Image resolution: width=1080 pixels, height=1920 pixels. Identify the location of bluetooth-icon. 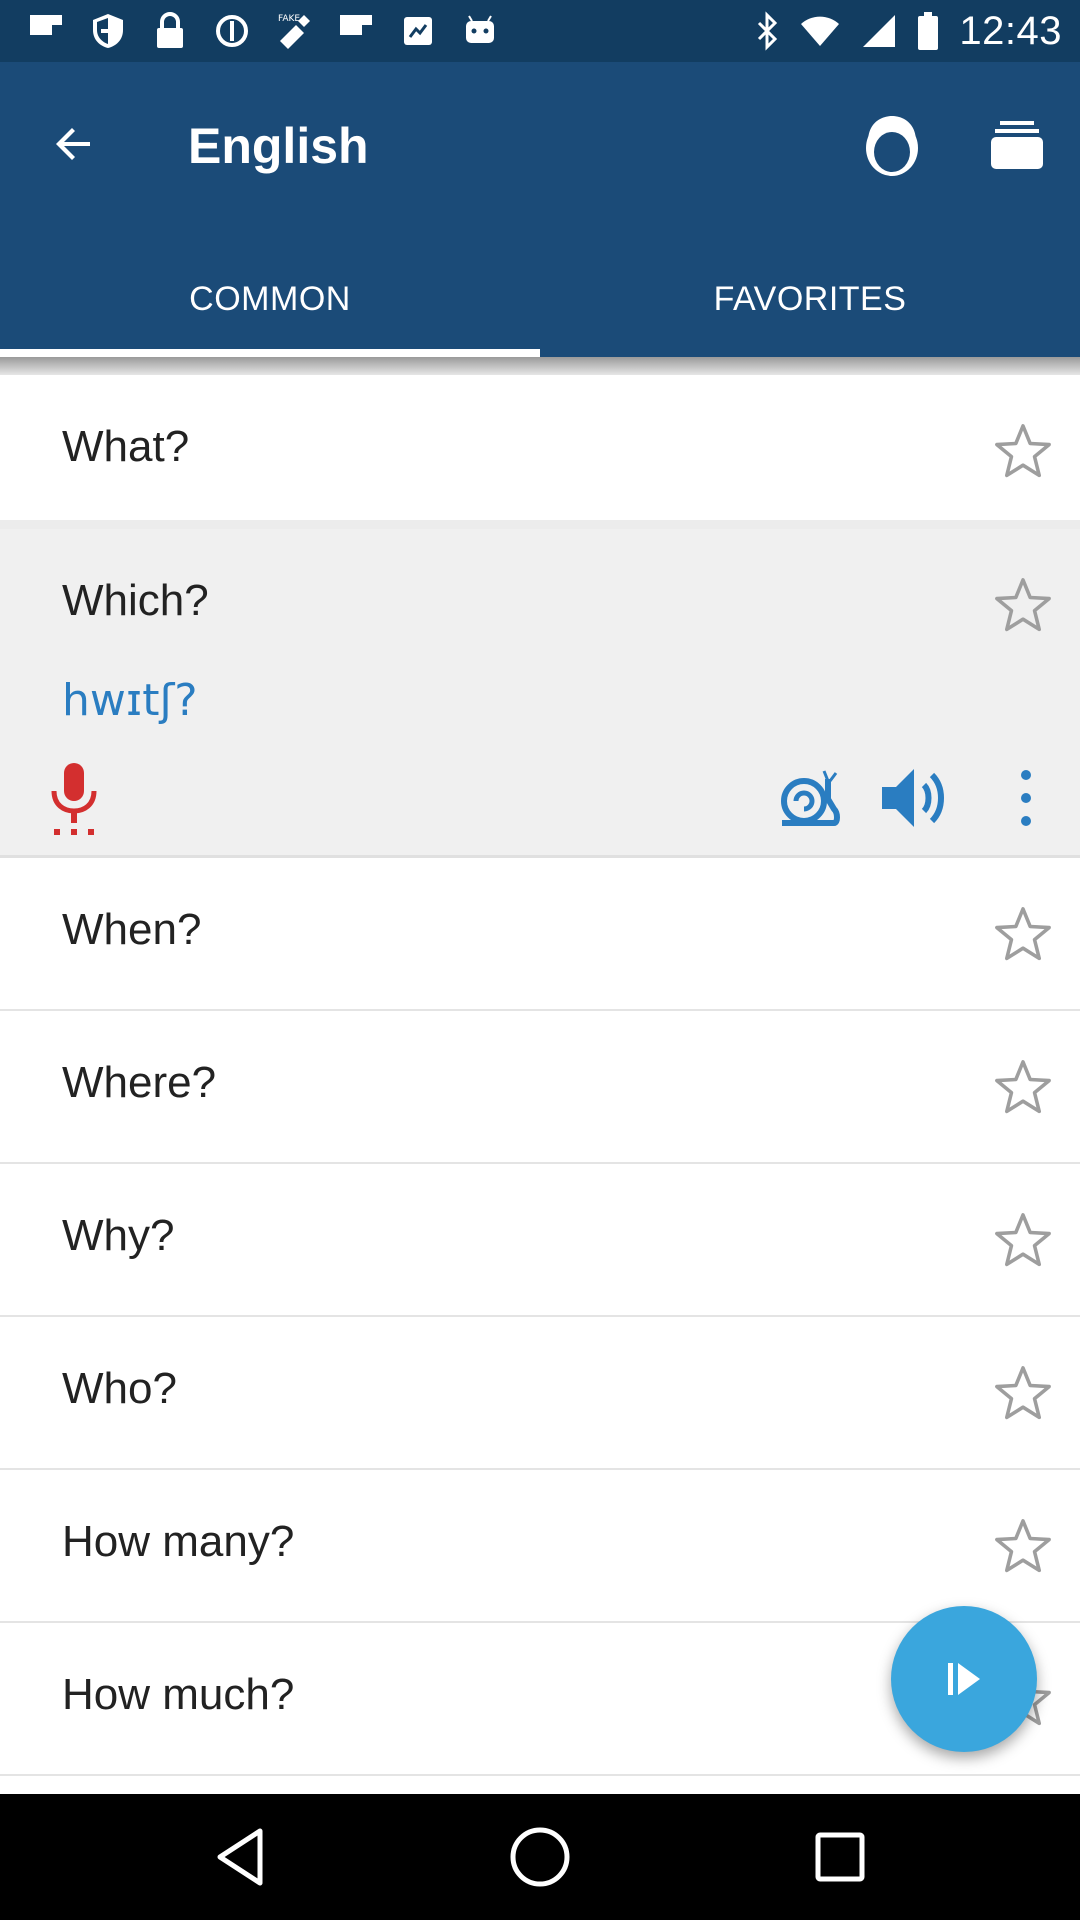
(768, 31).